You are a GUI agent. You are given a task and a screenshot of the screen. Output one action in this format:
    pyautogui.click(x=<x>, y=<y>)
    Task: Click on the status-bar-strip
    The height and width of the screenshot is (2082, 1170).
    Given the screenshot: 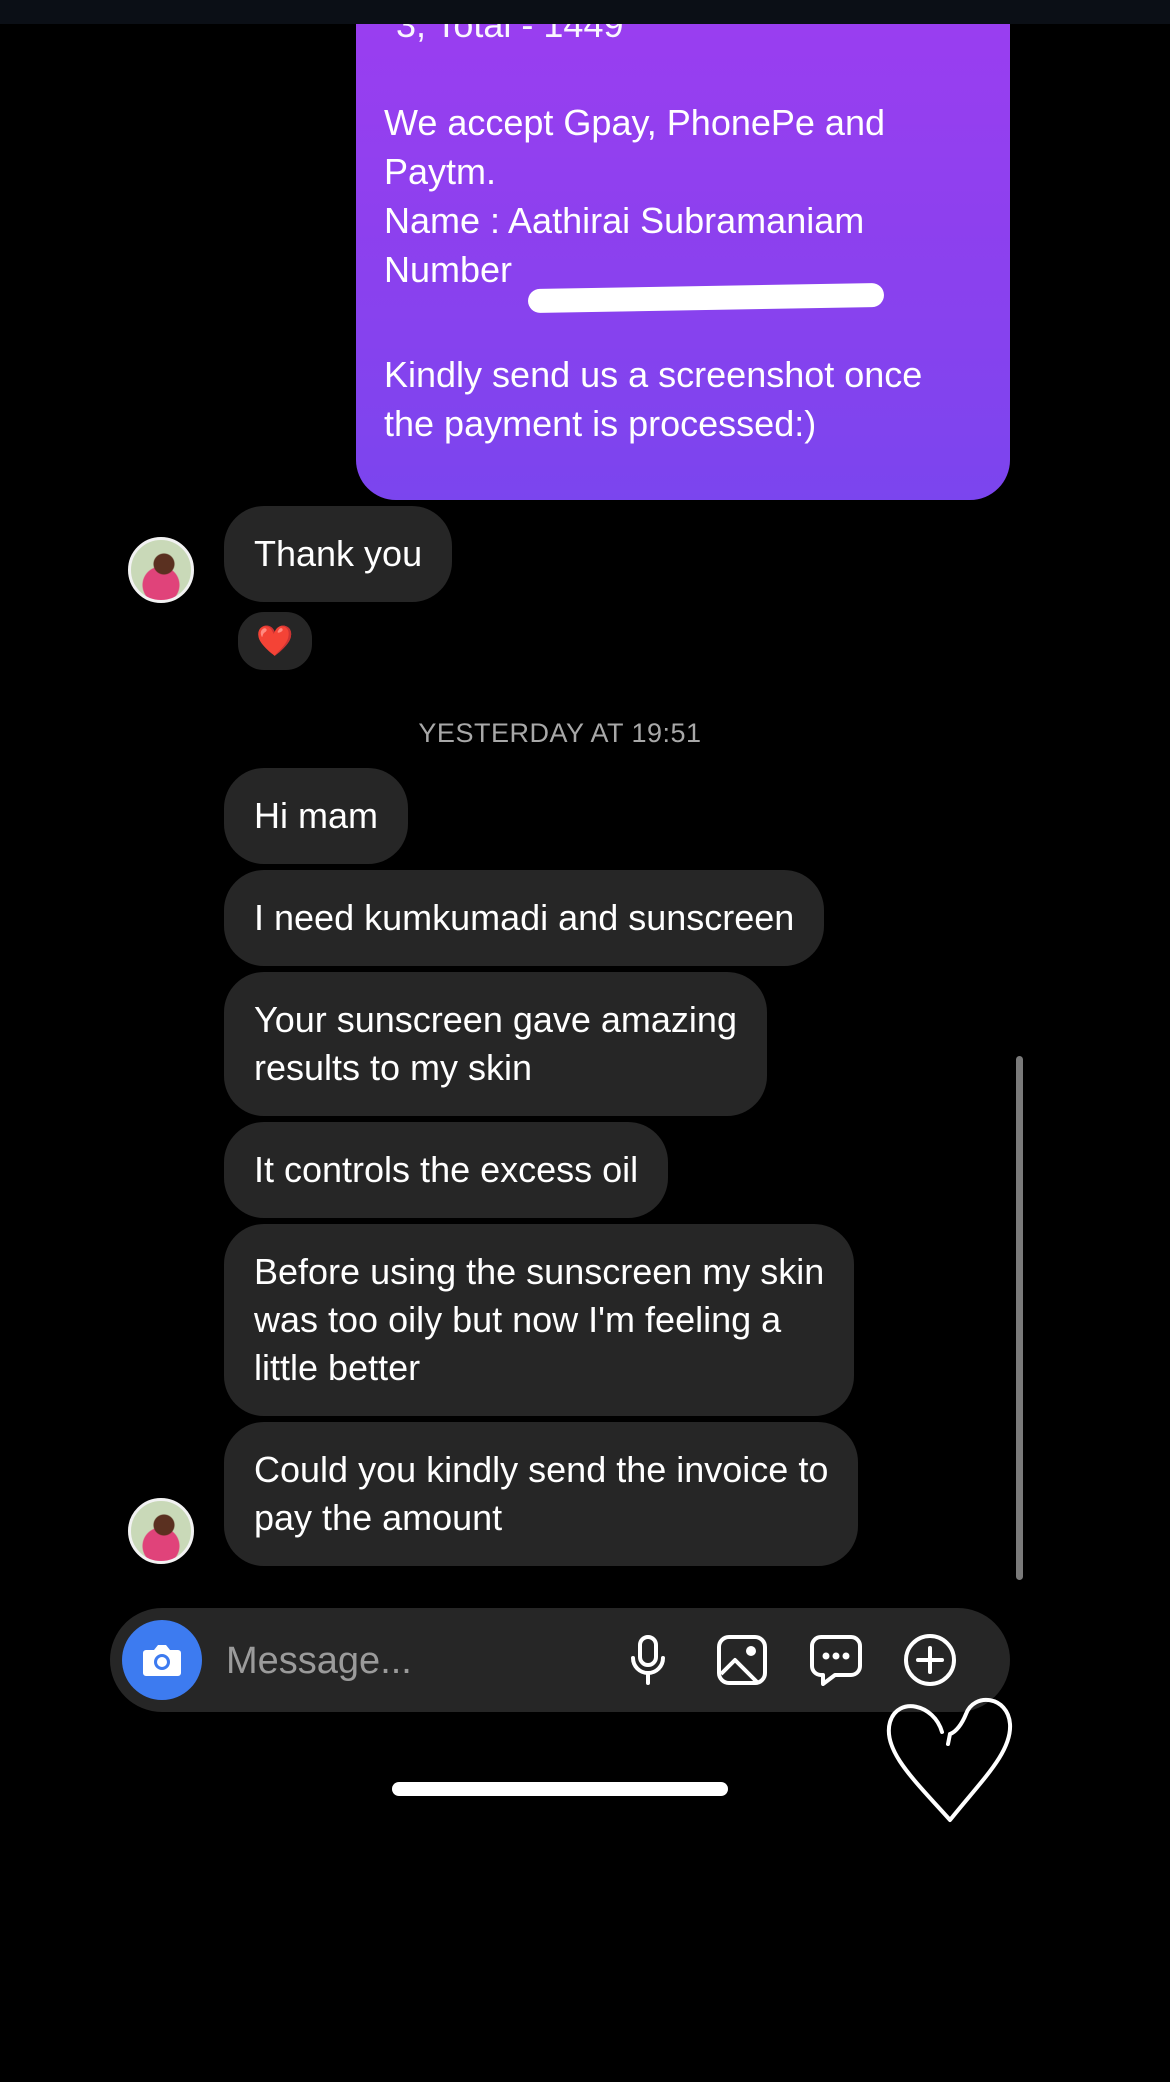 What is the action you would take?
    pyautogui.click(x=585, y=12)
    